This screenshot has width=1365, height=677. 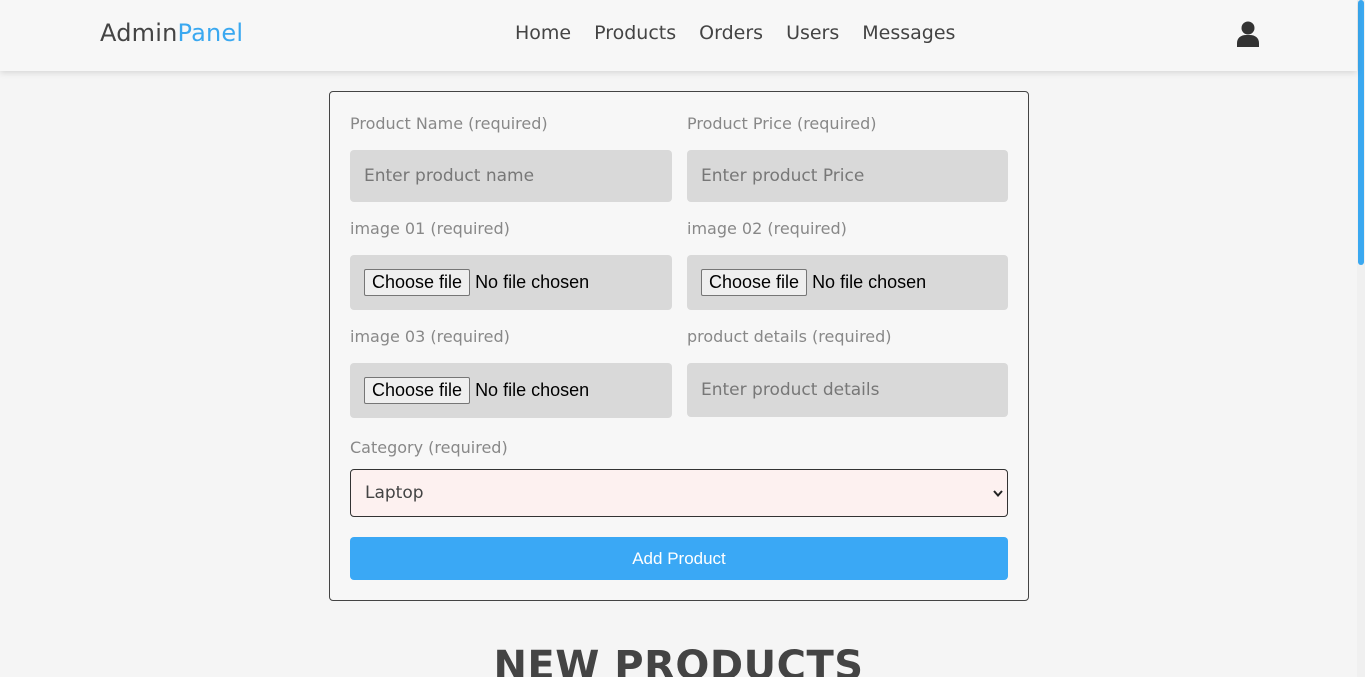 What do you see at coordinates (812, 33) in the screenshot?
I see `nav-users: Users` at bounding box center [812, 33].